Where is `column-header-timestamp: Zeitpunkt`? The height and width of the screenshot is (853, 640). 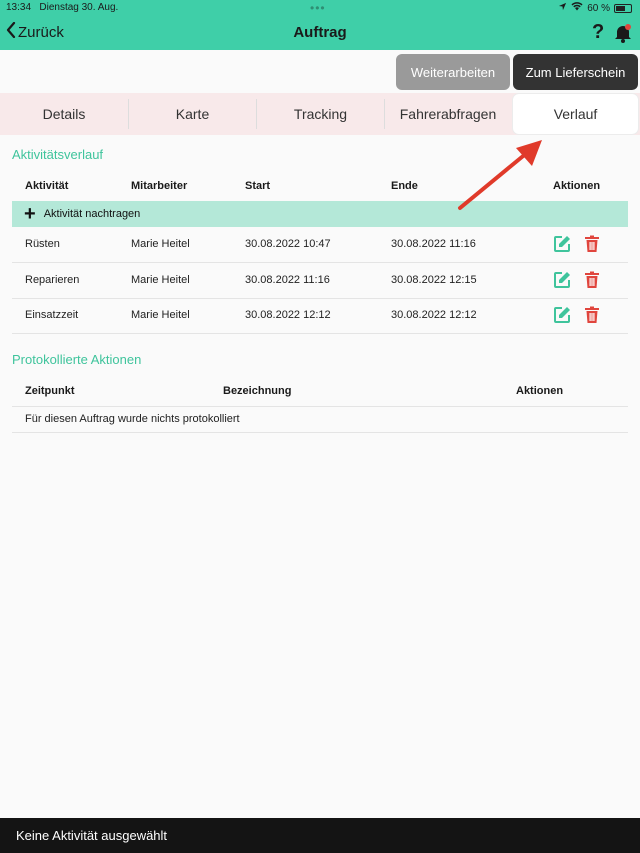 column-header-timestamp: Zeitpunkt is located at coordinates (50, 391).